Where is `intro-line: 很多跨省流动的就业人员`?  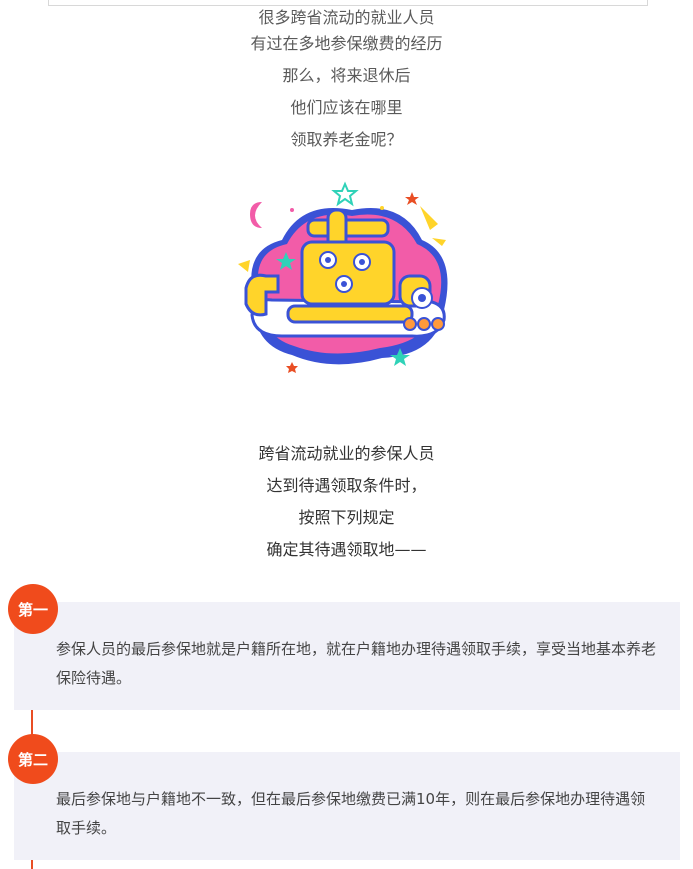
intro-line: 很多跨省流动的就业人员 is located at coordinates (346, 17).